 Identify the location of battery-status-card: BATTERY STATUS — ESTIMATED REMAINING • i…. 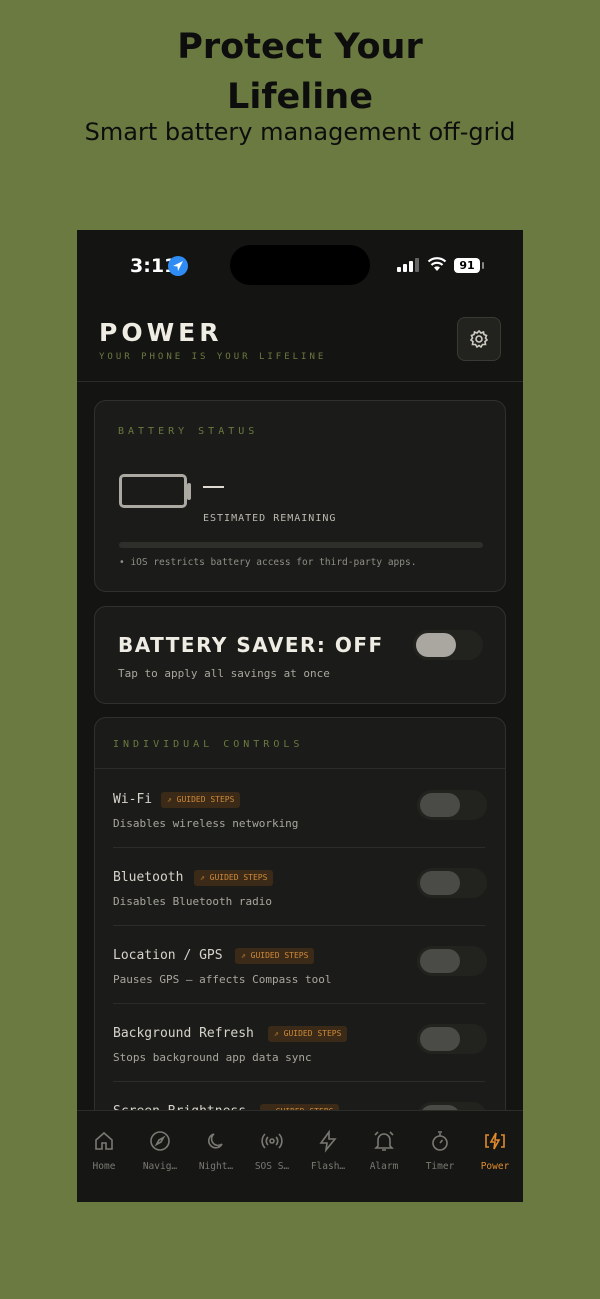
(300, 496).